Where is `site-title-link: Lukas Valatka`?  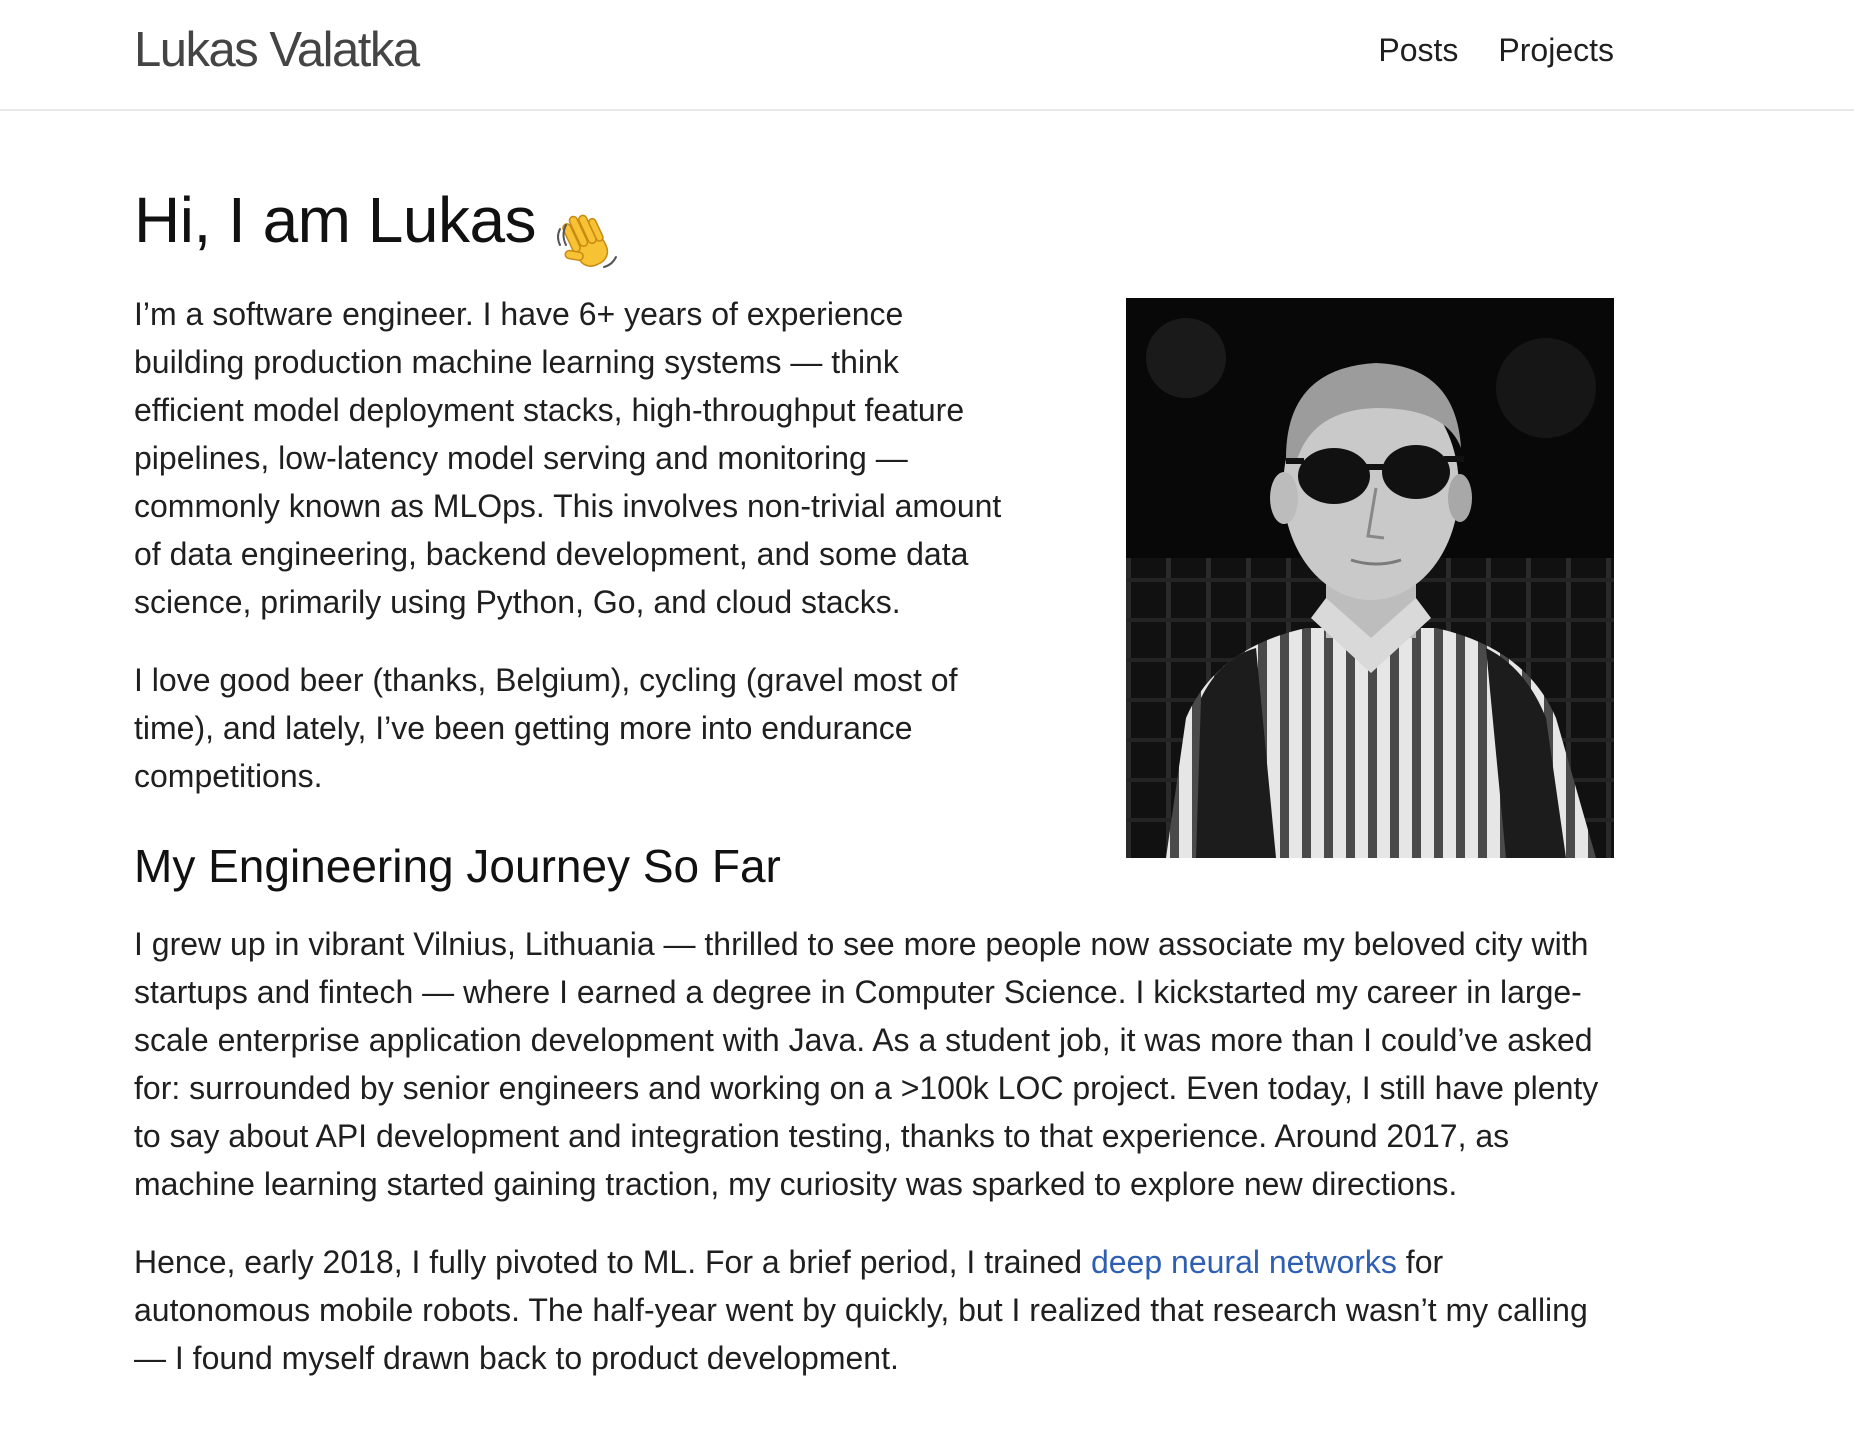 site-title-link: Lukas Valatka is located at coordinates (277, 50).